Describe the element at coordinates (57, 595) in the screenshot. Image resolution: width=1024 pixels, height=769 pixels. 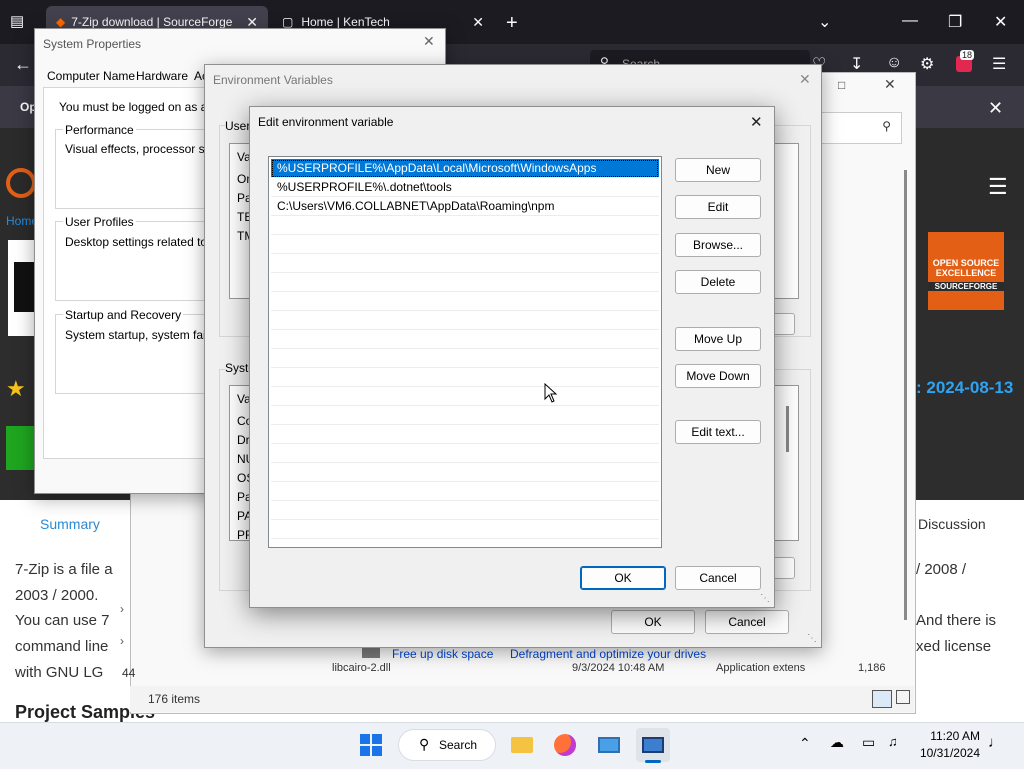
I see `body-line: 2003 / 2000.` at that location.